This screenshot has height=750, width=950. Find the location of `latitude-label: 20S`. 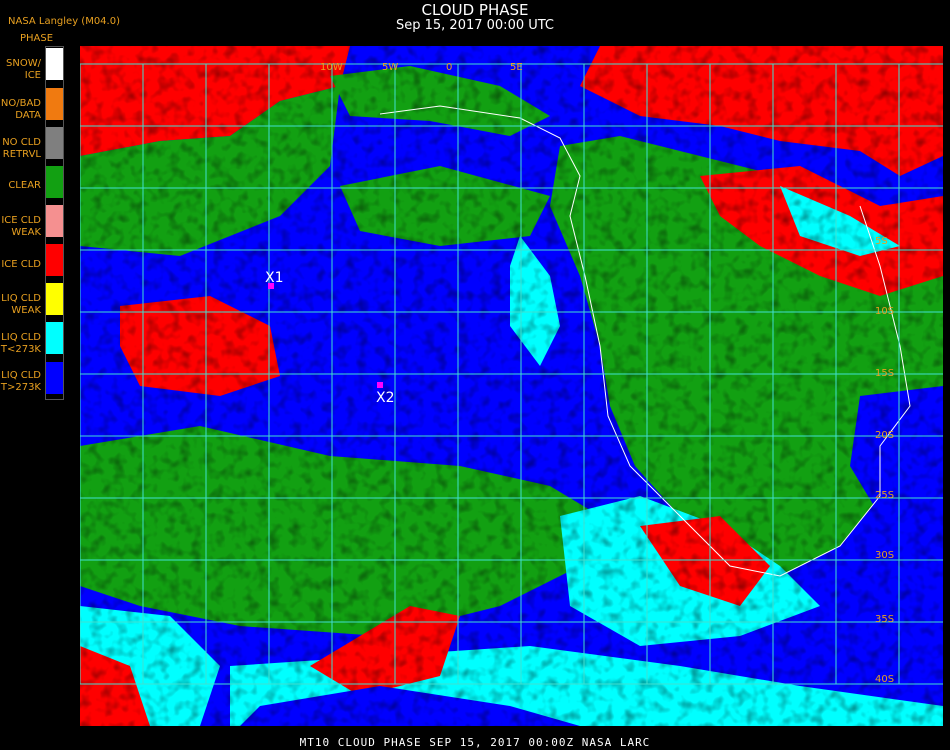

latitude-label: 20S is located at coordinates (884, 435).